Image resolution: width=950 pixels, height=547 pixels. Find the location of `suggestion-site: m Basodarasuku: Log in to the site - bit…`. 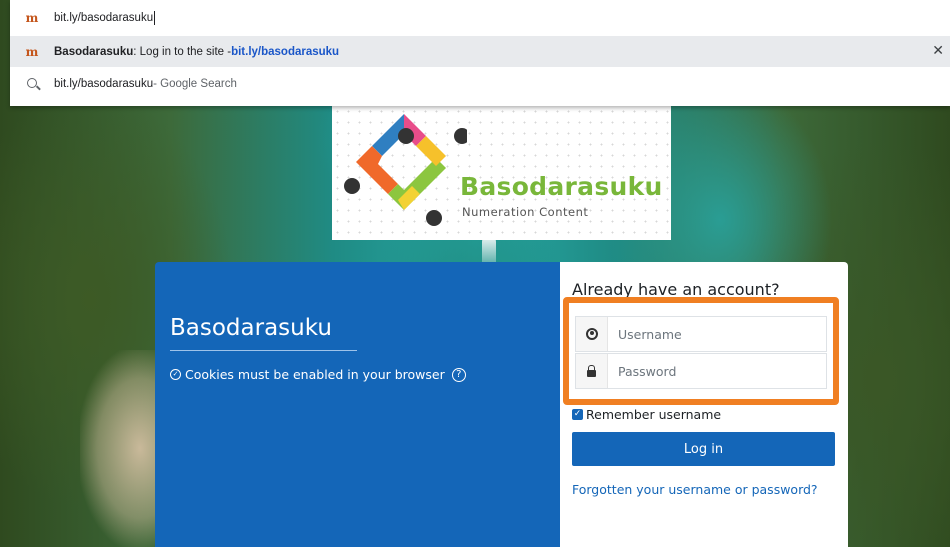

suggestion-site: m Basodarasuku: Log in to the site - bit… is located at coordinates (480, 51).